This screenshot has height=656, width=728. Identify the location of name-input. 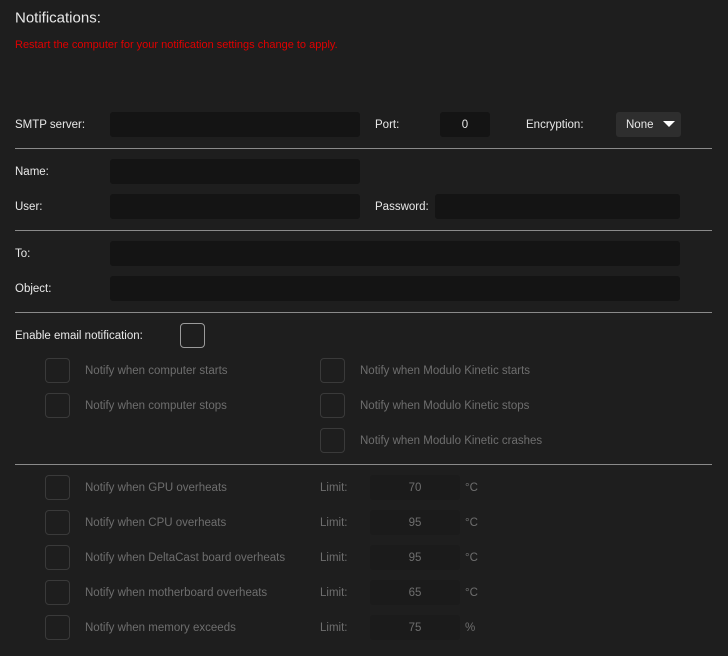
(235, 171).